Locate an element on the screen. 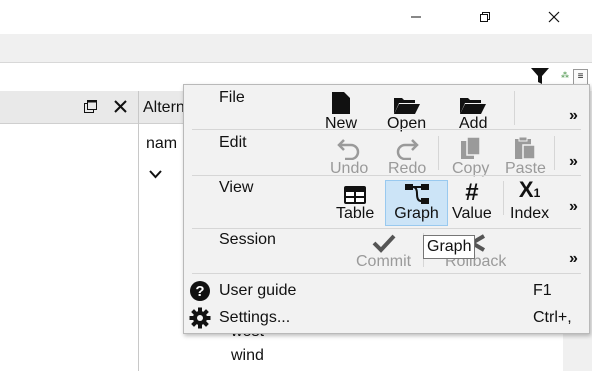  commit-button: Commit is located at coordinates (383, 252).